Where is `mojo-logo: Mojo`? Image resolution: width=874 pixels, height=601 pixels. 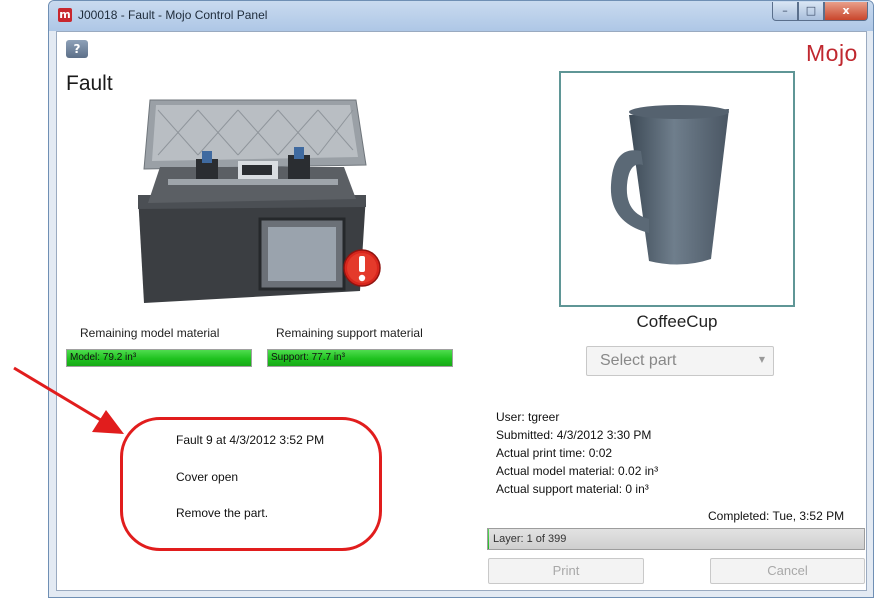
mojo-logo: Mojo is located at coordinates (832, 53).